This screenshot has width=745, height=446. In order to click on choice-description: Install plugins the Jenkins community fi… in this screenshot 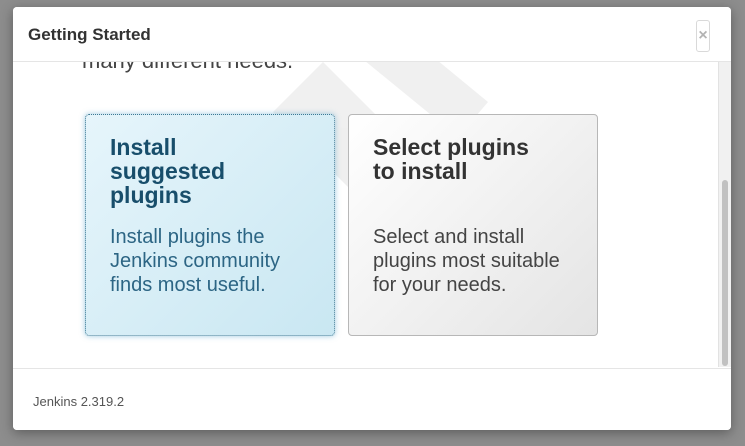, I will do `click(195, 261)`.